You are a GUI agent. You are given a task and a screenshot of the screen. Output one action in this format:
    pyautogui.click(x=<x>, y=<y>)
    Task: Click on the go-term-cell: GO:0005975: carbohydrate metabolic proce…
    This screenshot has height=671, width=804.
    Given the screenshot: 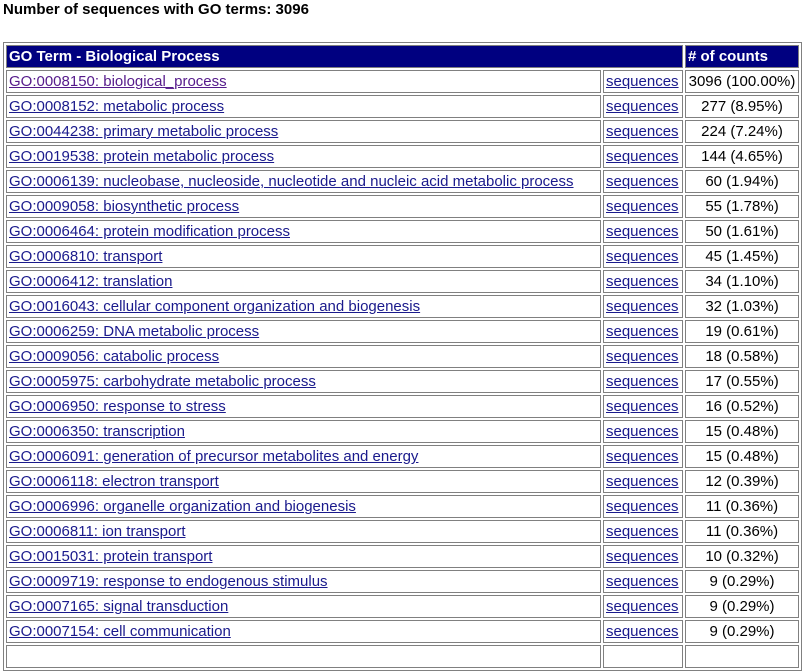 What is the action you would take?
    pyautogui.click(x=303, y=381)
    